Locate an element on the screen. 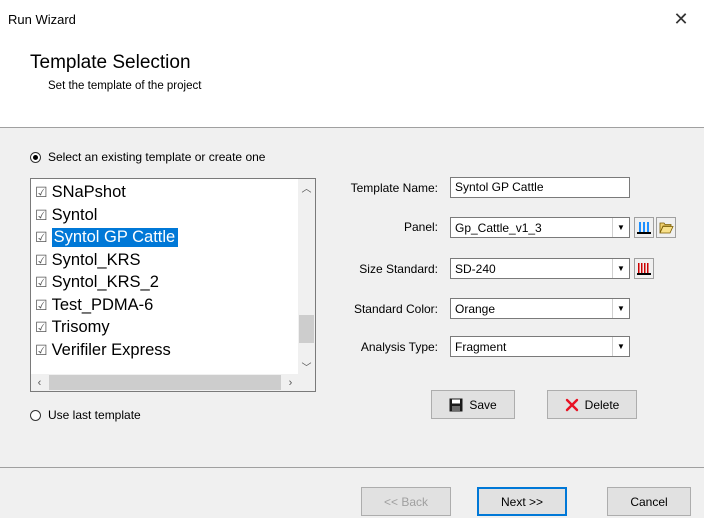 This screenshot has height=518, width=704. size-standard-select: SD-240 ▼ is located at coordinates (540, 268).